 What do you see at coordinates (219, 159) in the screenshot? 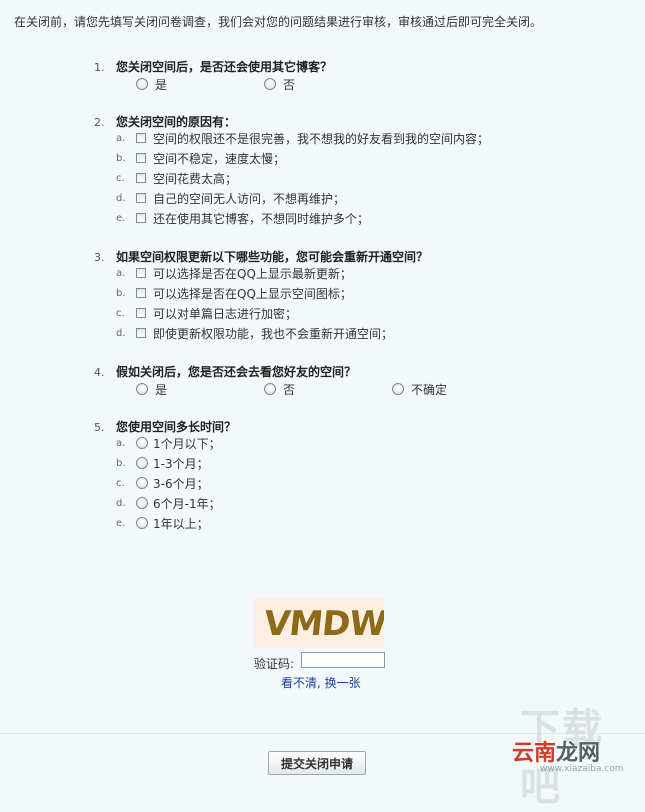
I see `option-label: 空间不稳定，速度太慢；` at bounding box center [219, 159].